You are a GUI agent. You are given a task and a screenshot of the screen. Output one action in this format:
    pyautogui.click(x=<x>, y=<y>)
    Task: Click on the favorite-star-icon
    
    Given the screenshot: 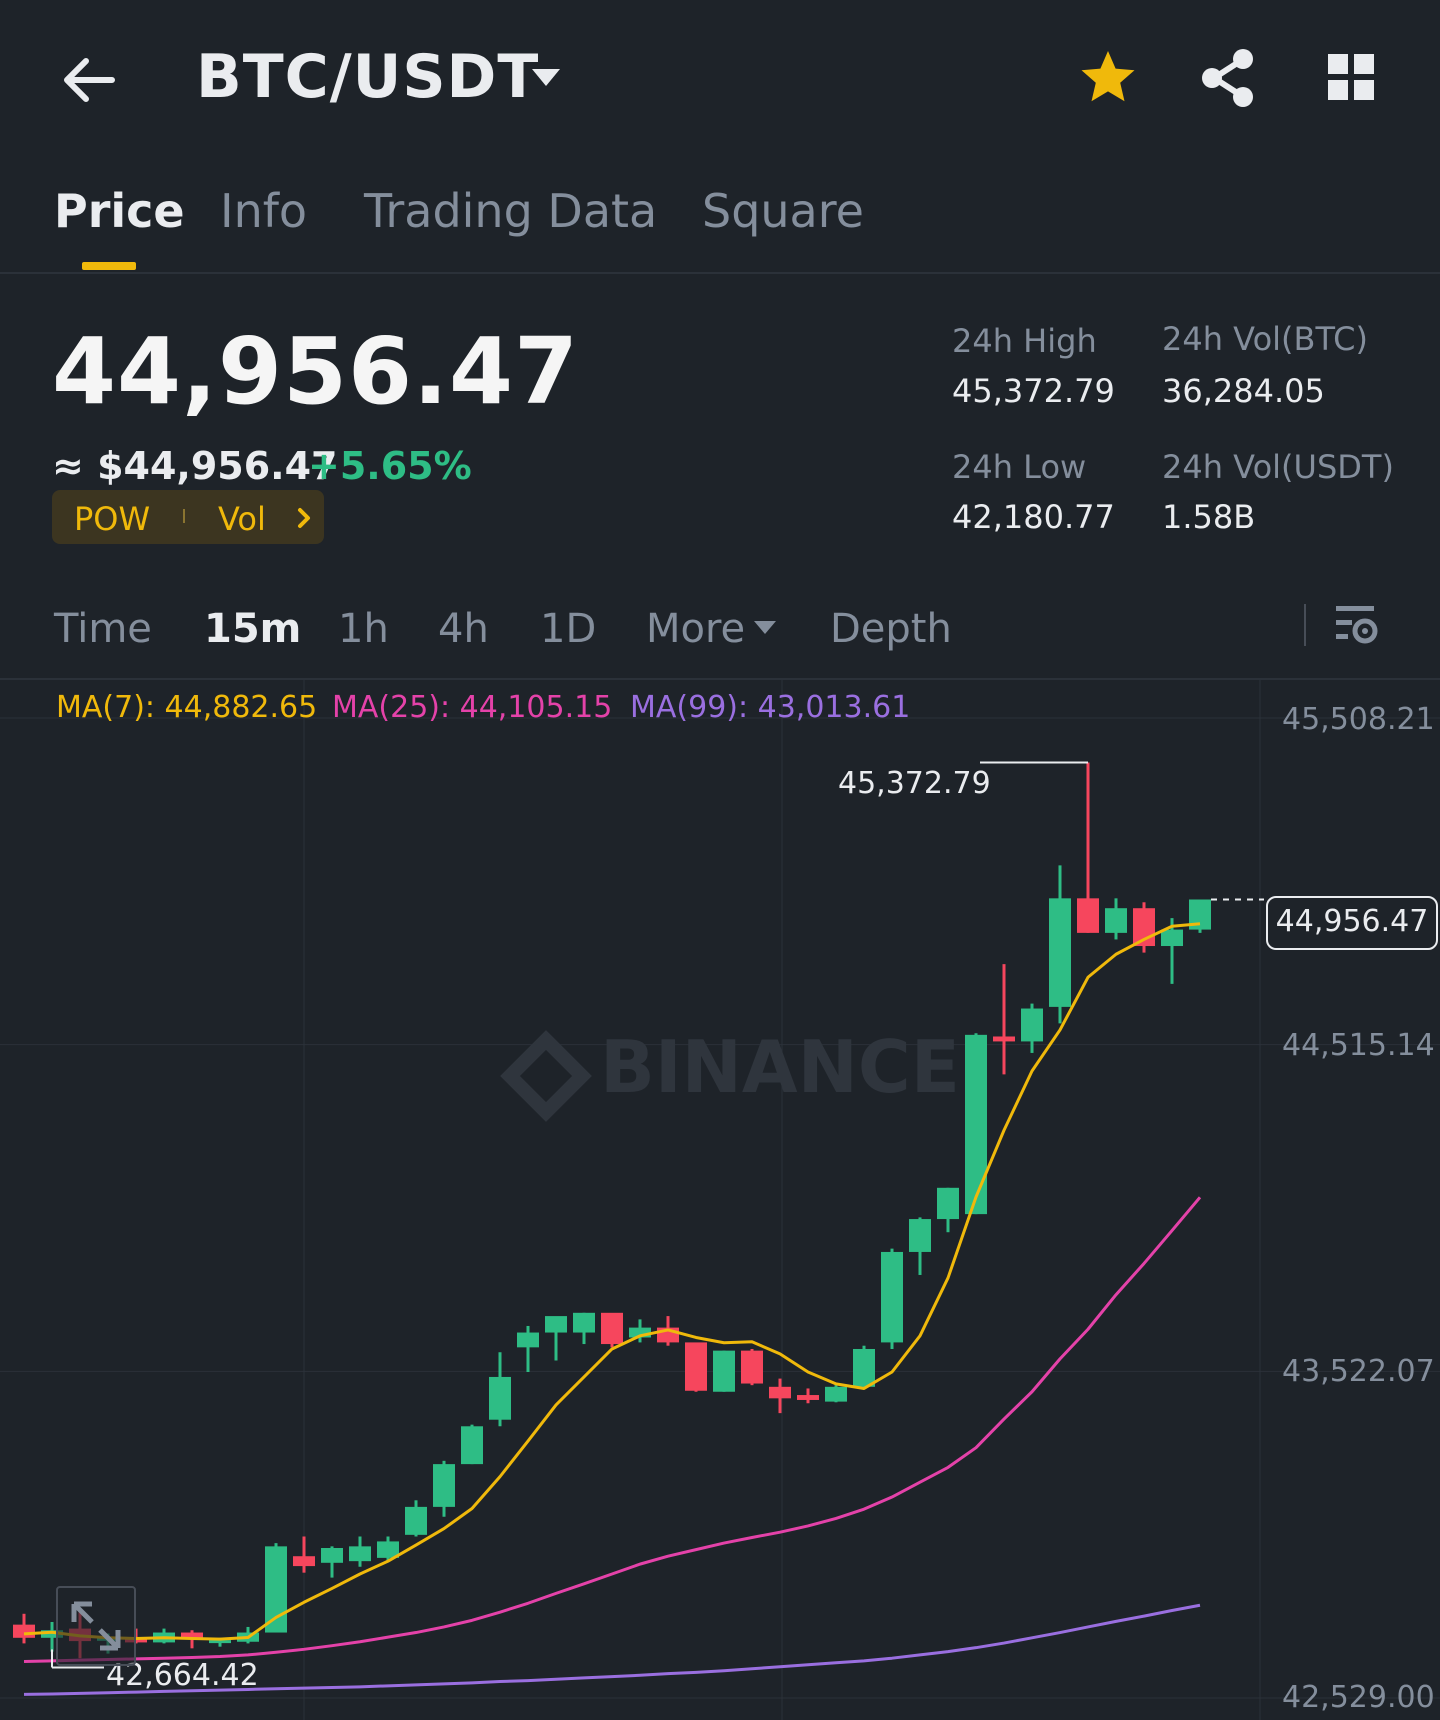 What is the action you would take?
    pyautogui.click(x=1108, y=78)
    